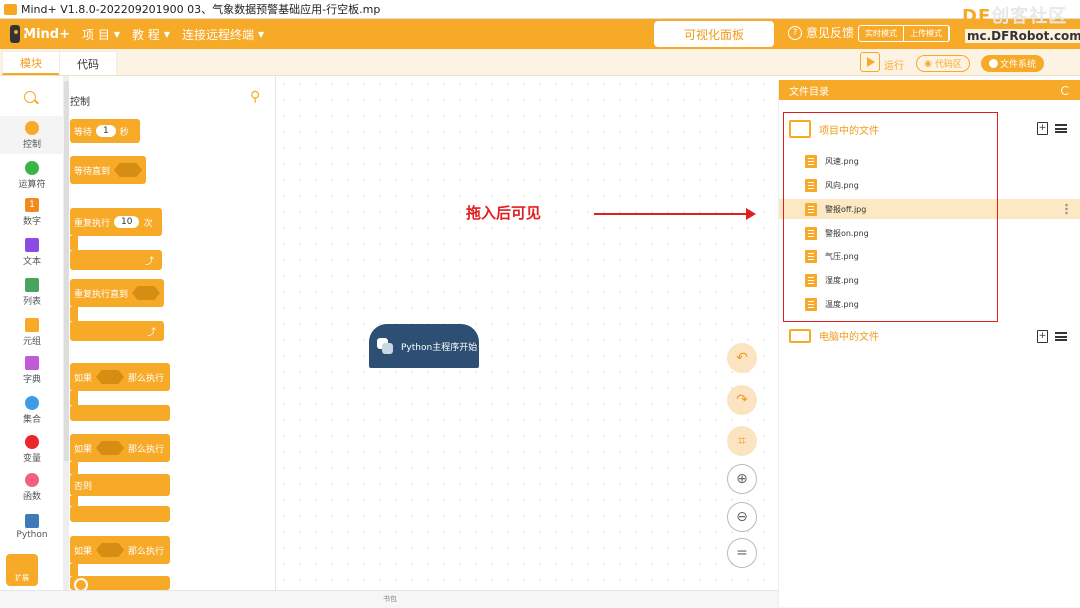  What do you see at coordinates (40, 34) in the screenshot?
I see `mind-plus-logo: Mind+` at bounding box center [40, 34].